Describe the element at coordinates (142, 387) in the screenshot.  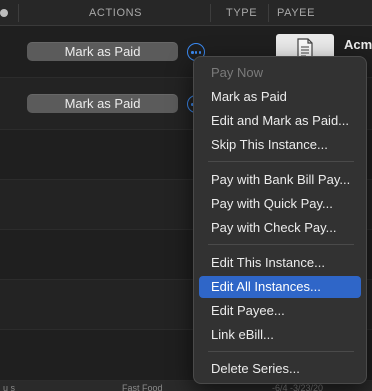
I see `partial-row-category: Fast Food` at that location.